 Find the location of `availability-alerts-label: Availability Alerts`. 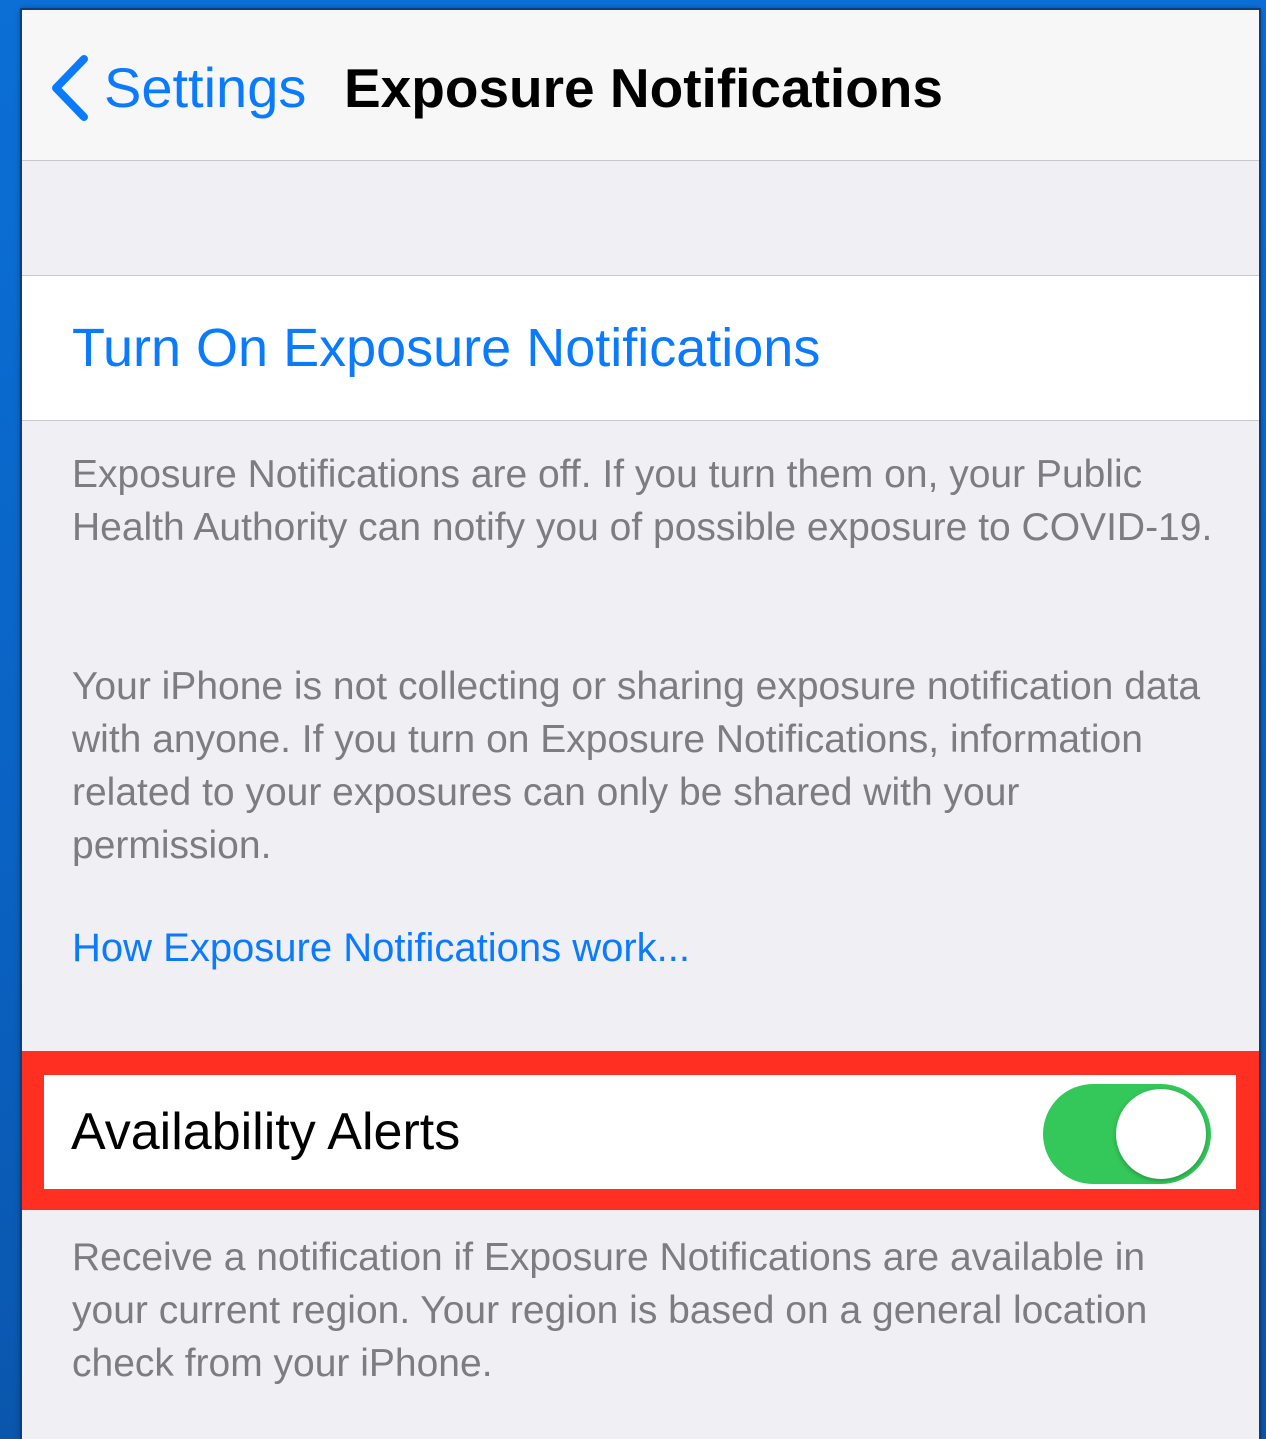

availability-alerts-label: Availability Alerts is located at coordinates (266, 1132).